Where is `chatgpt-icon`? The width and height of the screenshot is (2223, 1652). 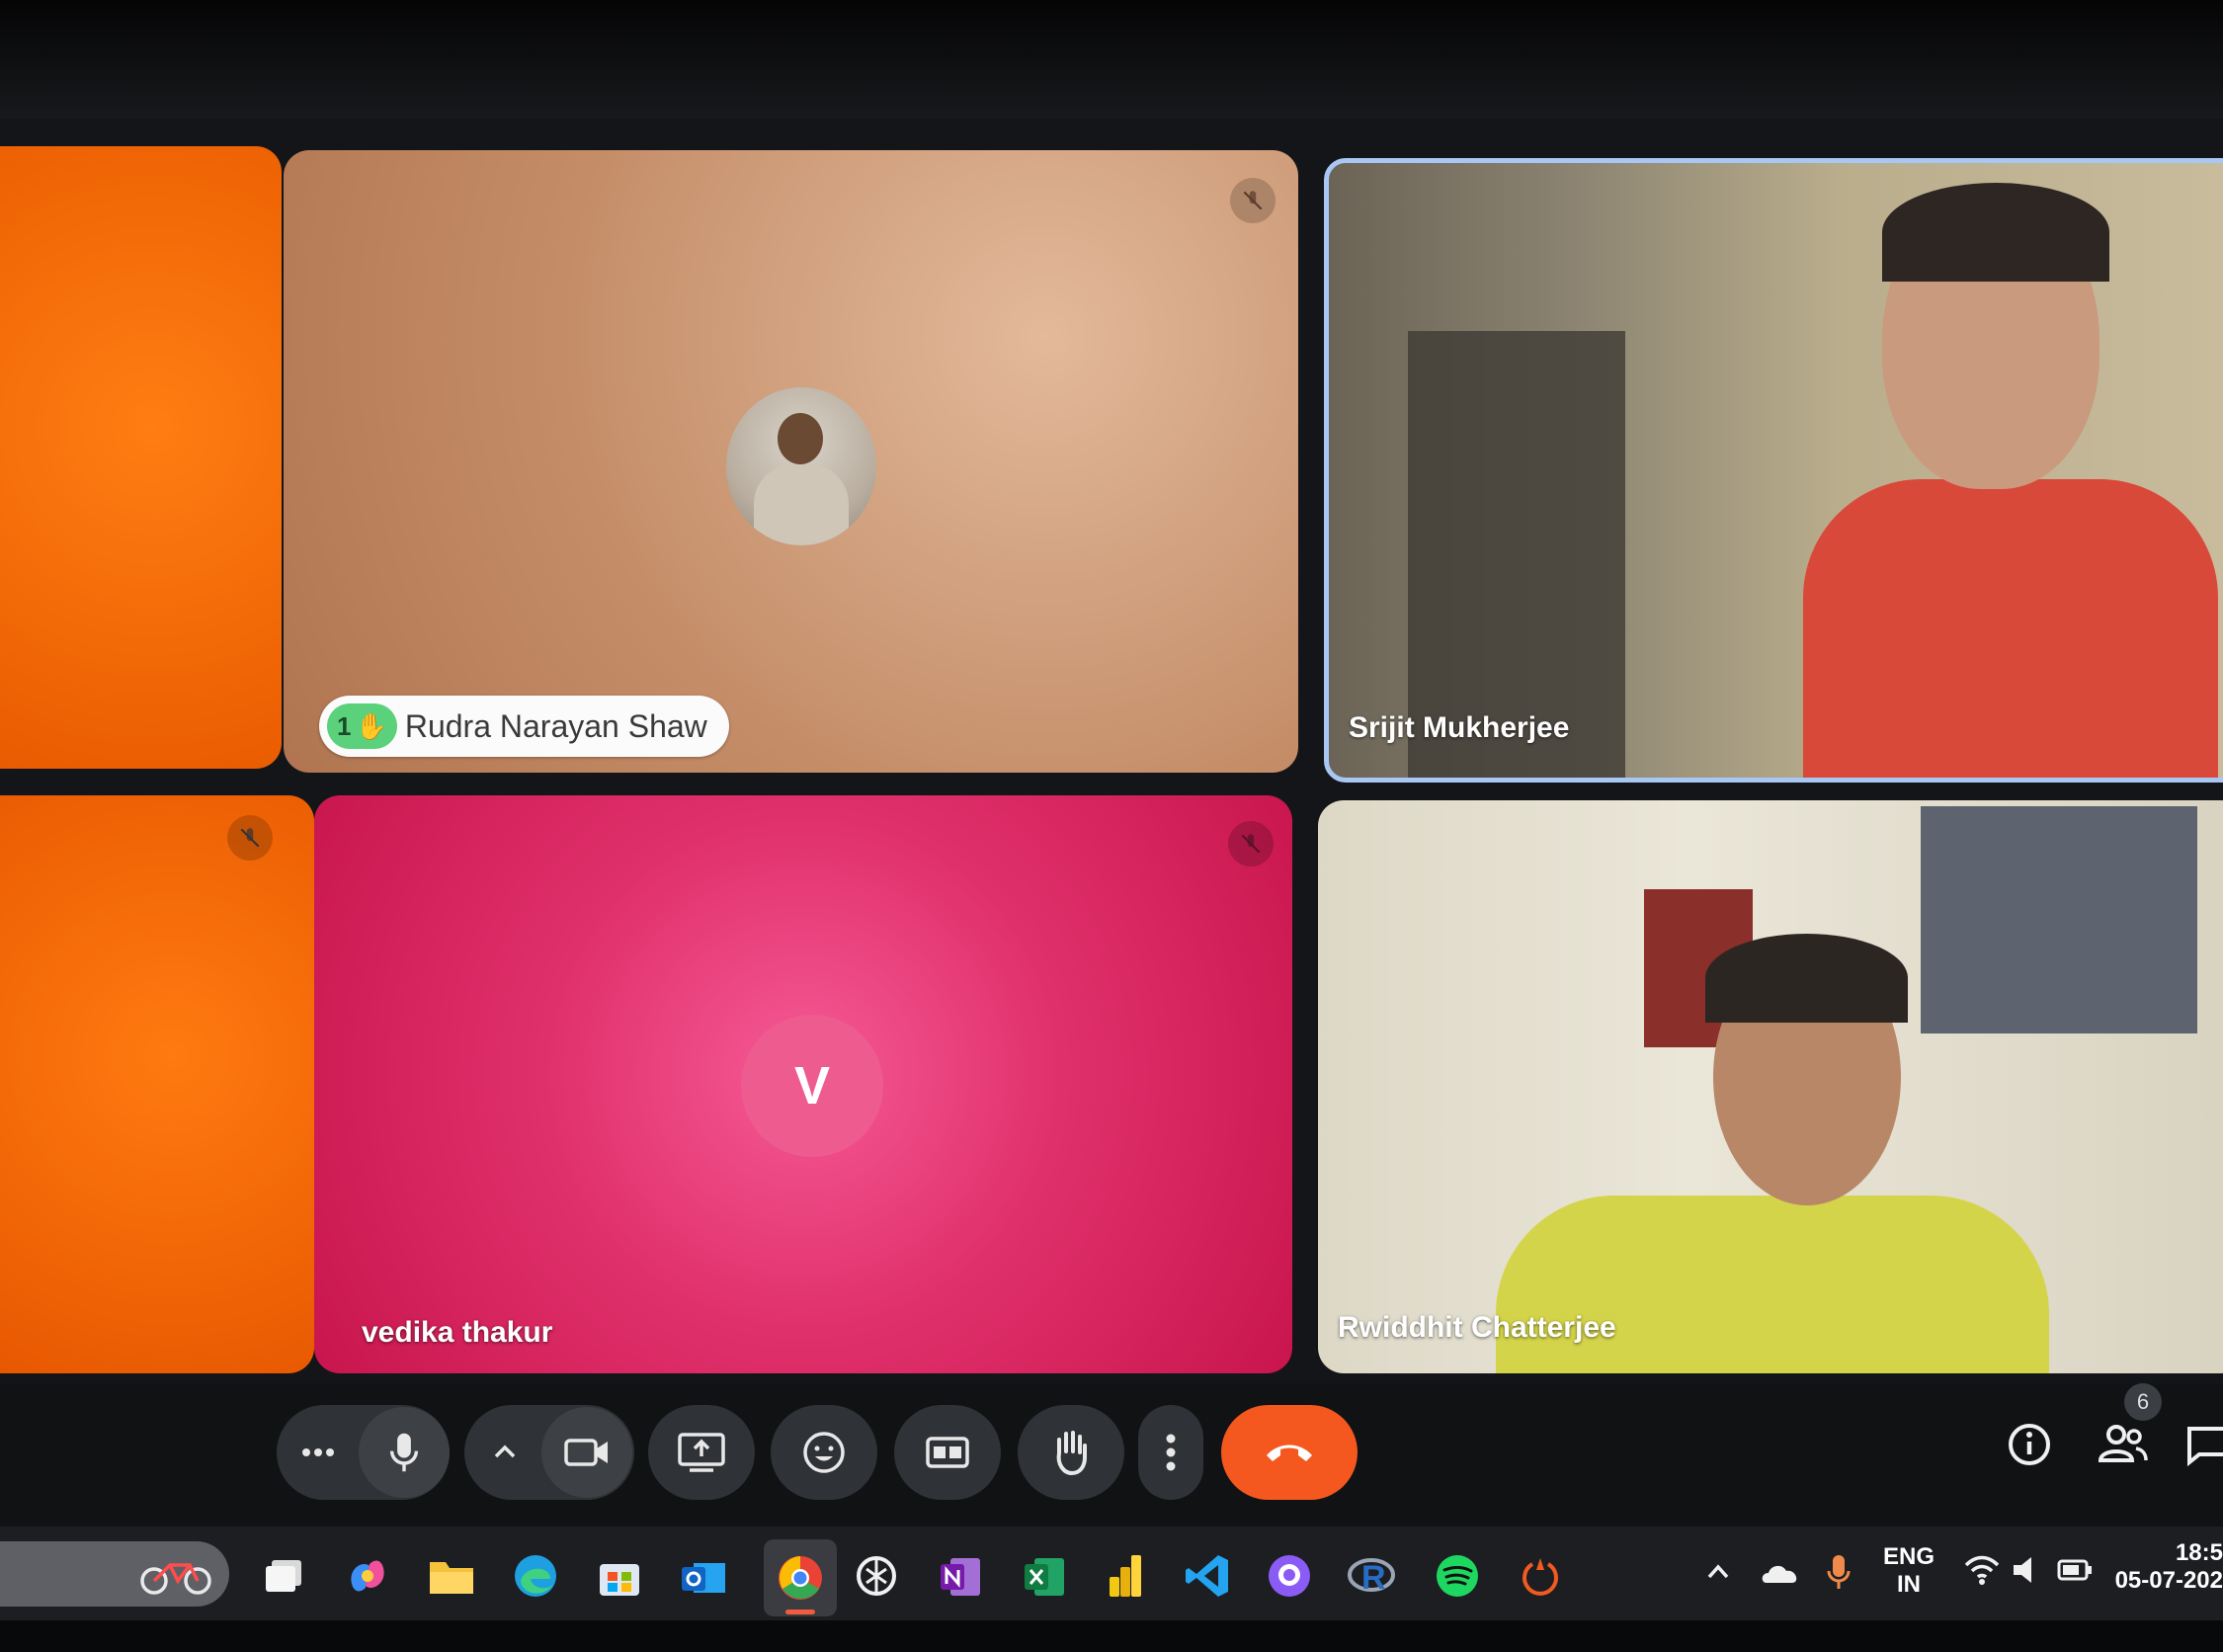
chatgpt-icon is located at coordinates (876, 1576).